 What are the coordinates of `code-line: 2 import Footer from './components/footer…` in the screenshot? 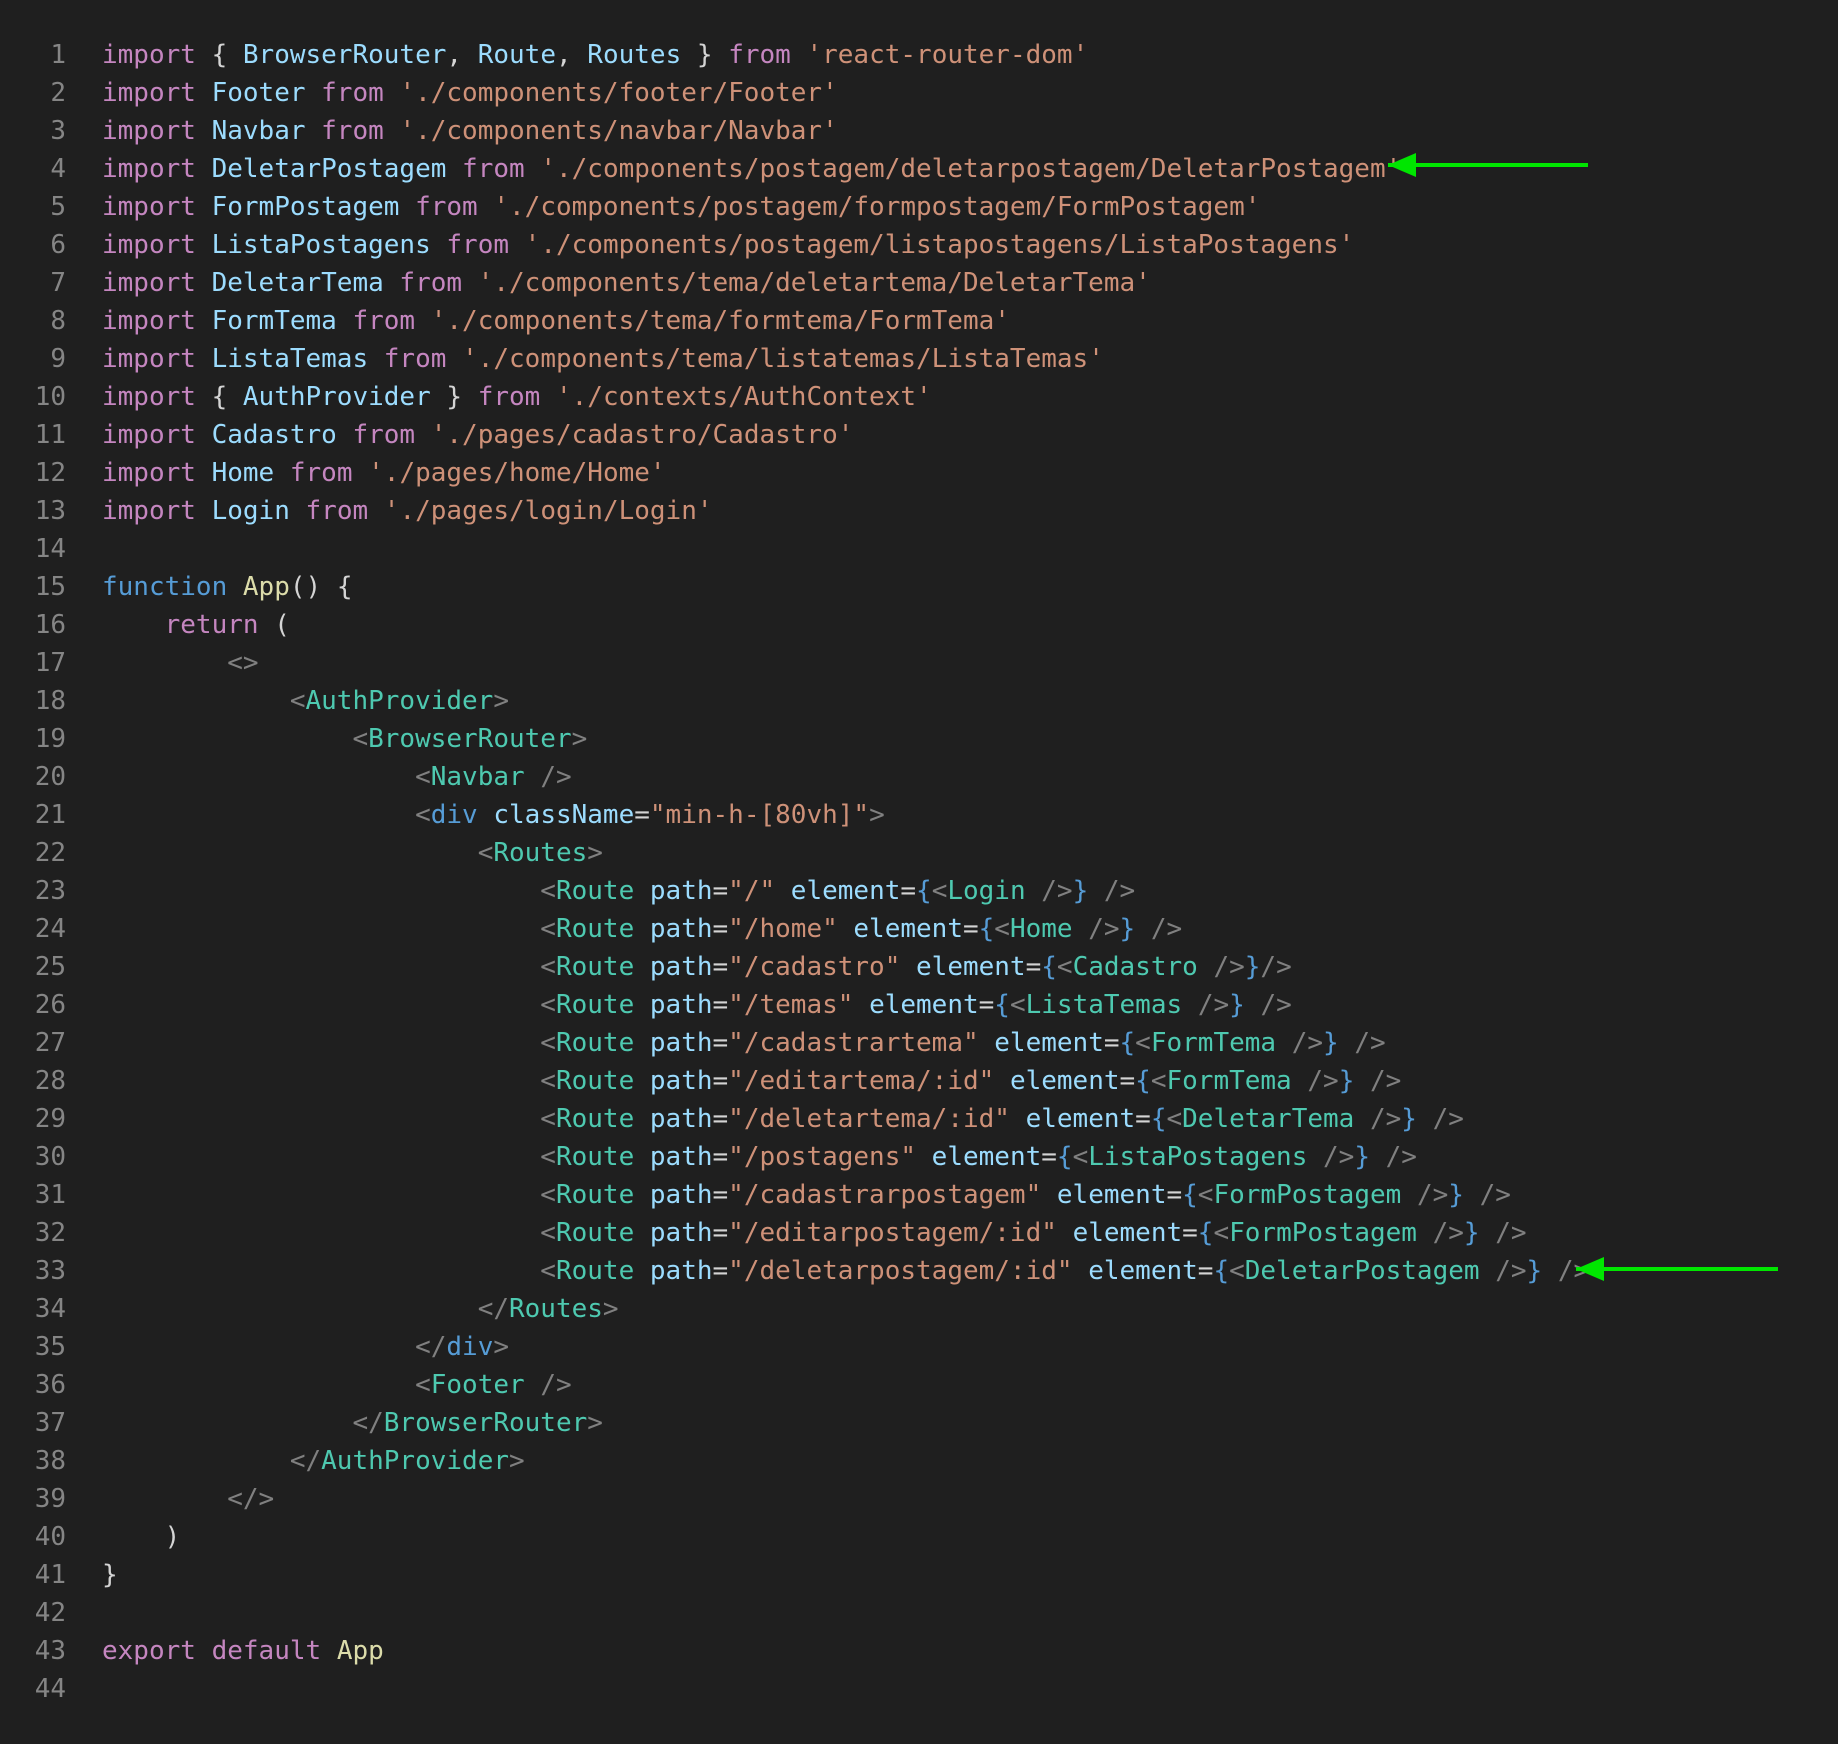 It's located at (919, 93).